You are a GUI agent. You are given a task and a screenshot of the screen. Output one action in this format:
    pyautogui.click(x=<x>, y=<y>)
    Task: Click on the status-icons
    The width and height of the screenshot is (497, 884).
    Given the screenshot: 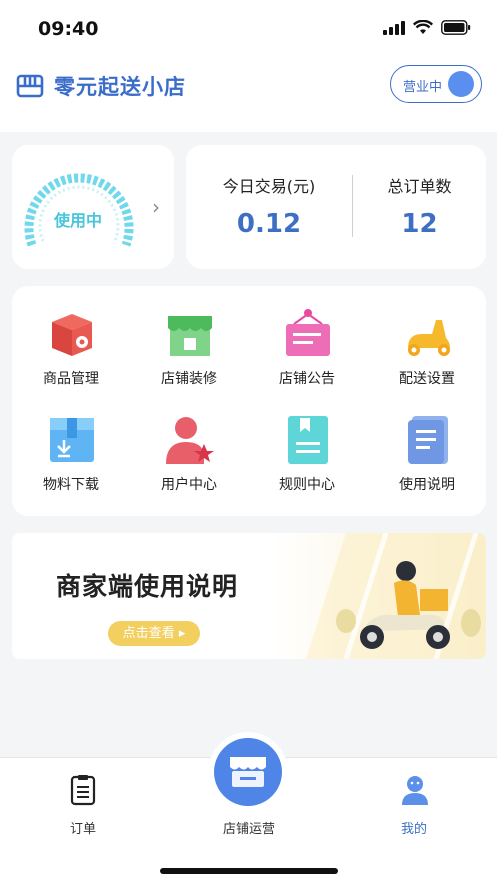 What is the action you would take?
    pyautogui.click(x=427, y=27)
    